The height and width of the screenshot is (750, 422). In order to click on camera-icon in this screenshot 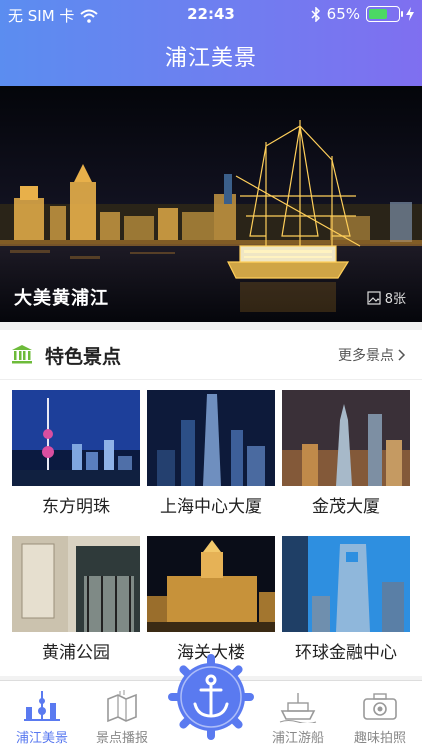, I will do `click(380, 706)`.